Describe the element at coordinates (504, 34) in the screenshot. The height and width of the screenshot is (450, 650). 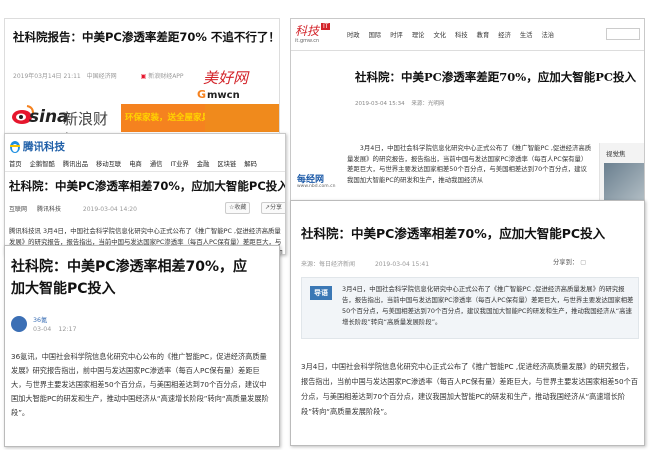
I see `gmw-nav-item: 经济` at that location.